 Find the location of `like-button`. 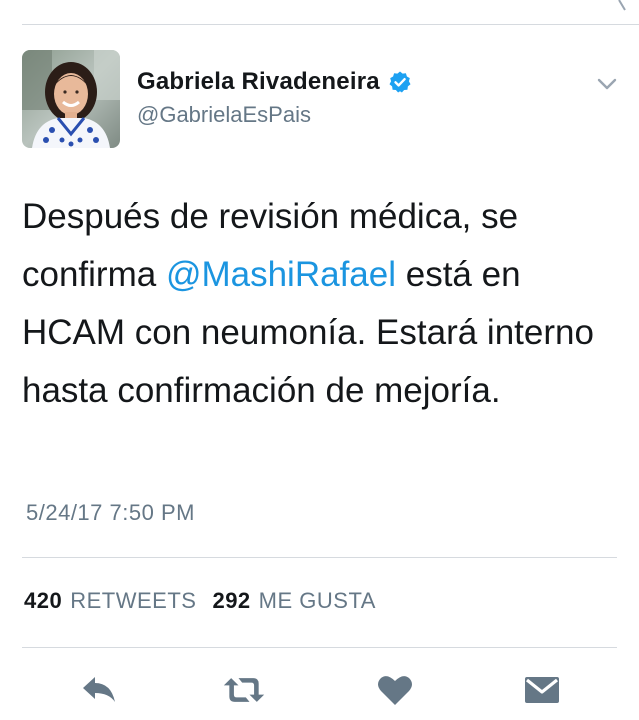

like-button is located at coordinates (395, 690).